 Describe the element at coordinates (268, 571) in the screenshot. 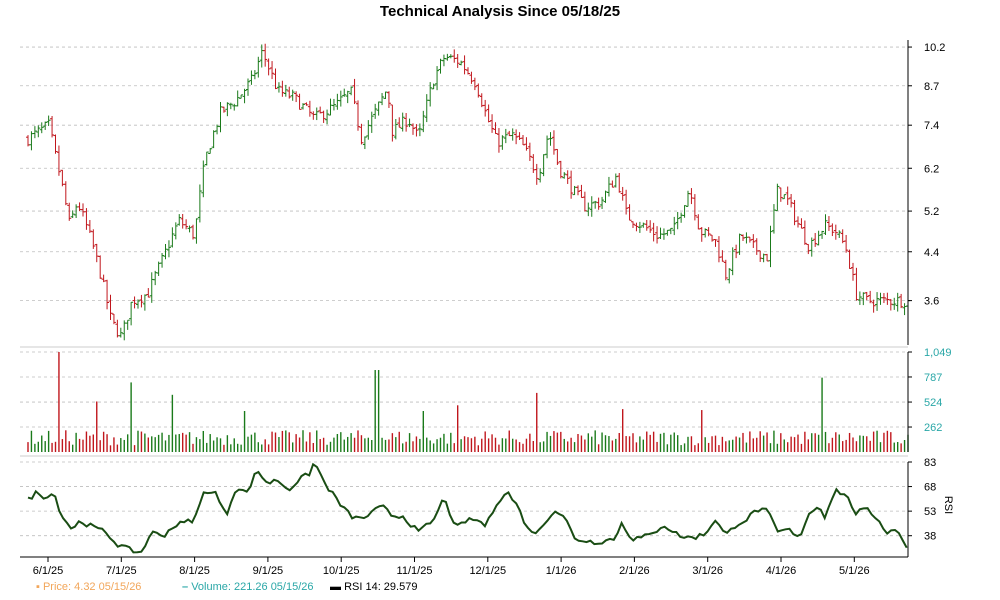

I see `x-tick-label: 9/1/25` at that location.